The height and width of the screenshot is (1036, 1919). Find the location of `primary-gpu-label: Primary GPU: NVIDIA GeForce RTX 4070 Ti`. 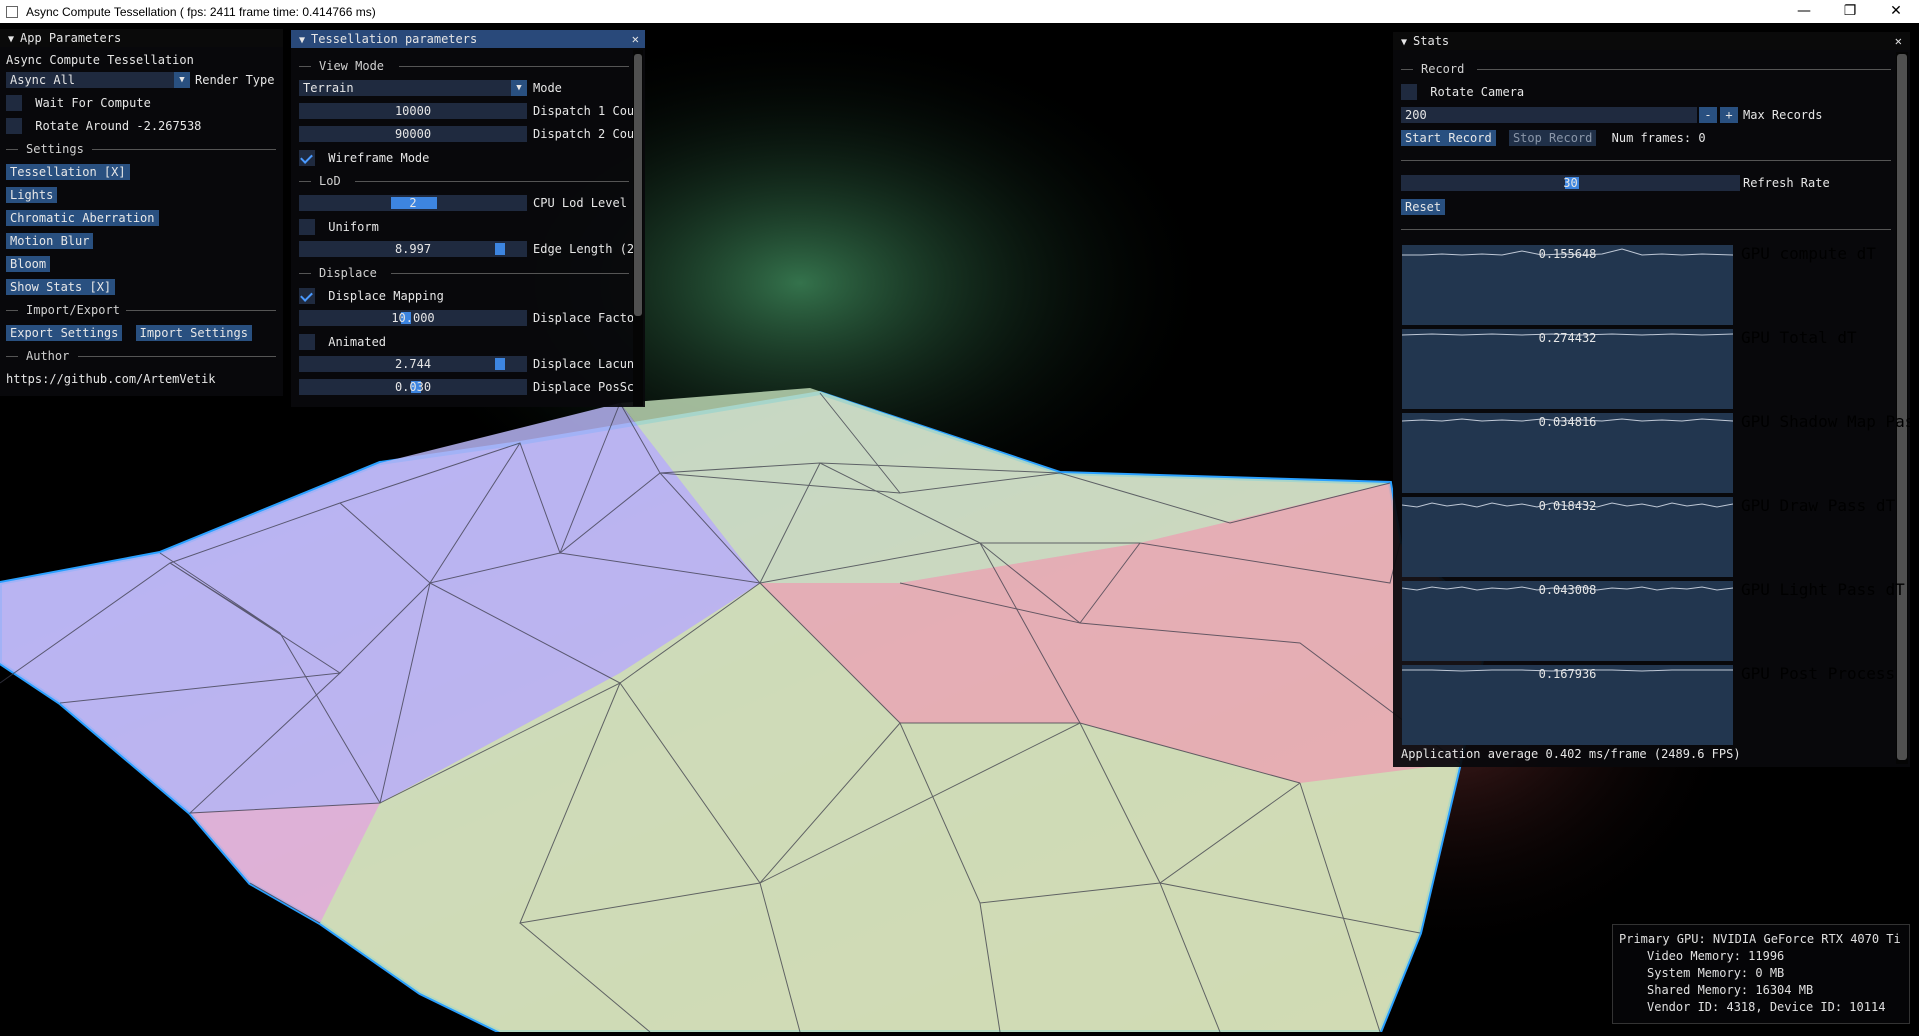

primary-gpu-label: Primary GPU: NVIDIA GeForce RTX 4070 Ti is located at coordinates (1760, 939).